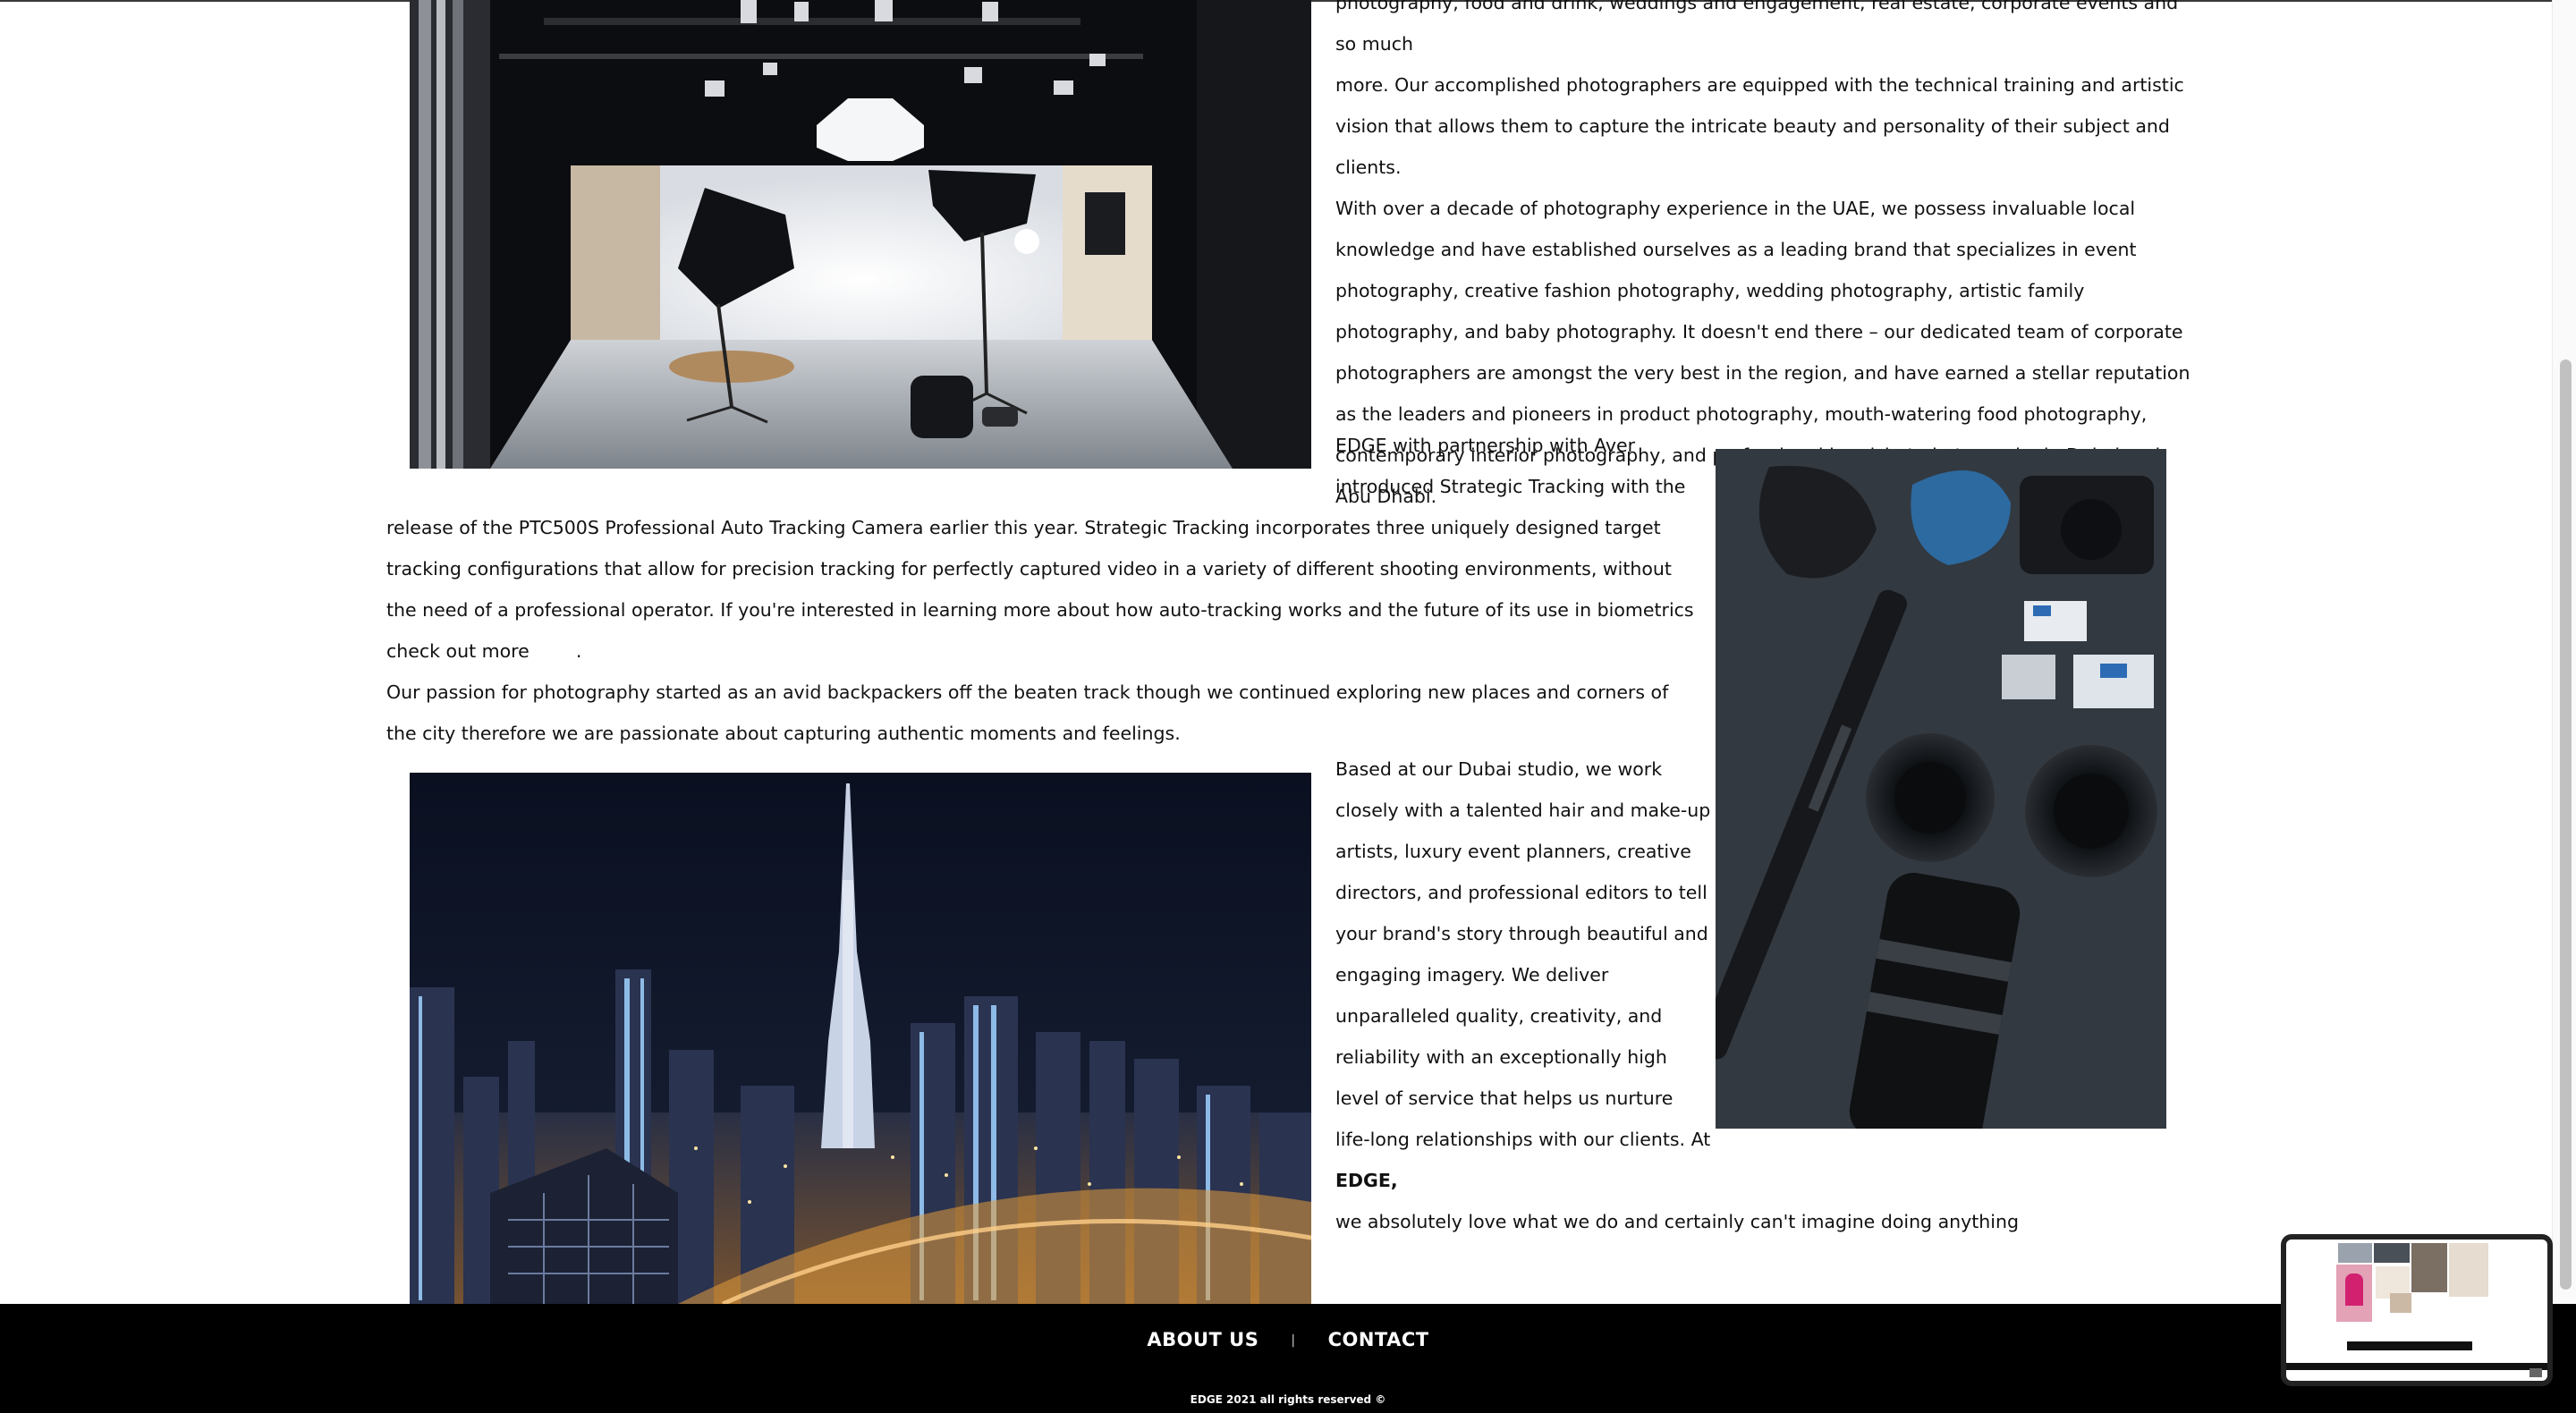 The width and height of the screenshot is (2576, 1413). I want to click on page-preview-widget, so click(2417, 1310).